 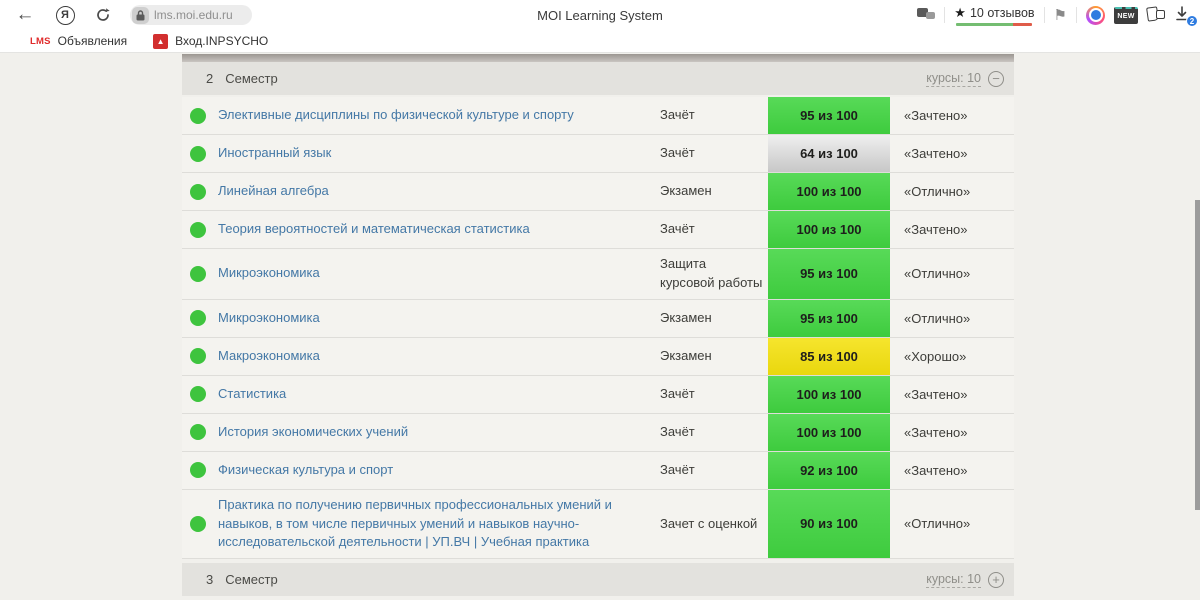 What do you see at coordinates (439, 432) in the screenshot?
I see `course-link: История экономических учений` at bounding box center [439, 432].